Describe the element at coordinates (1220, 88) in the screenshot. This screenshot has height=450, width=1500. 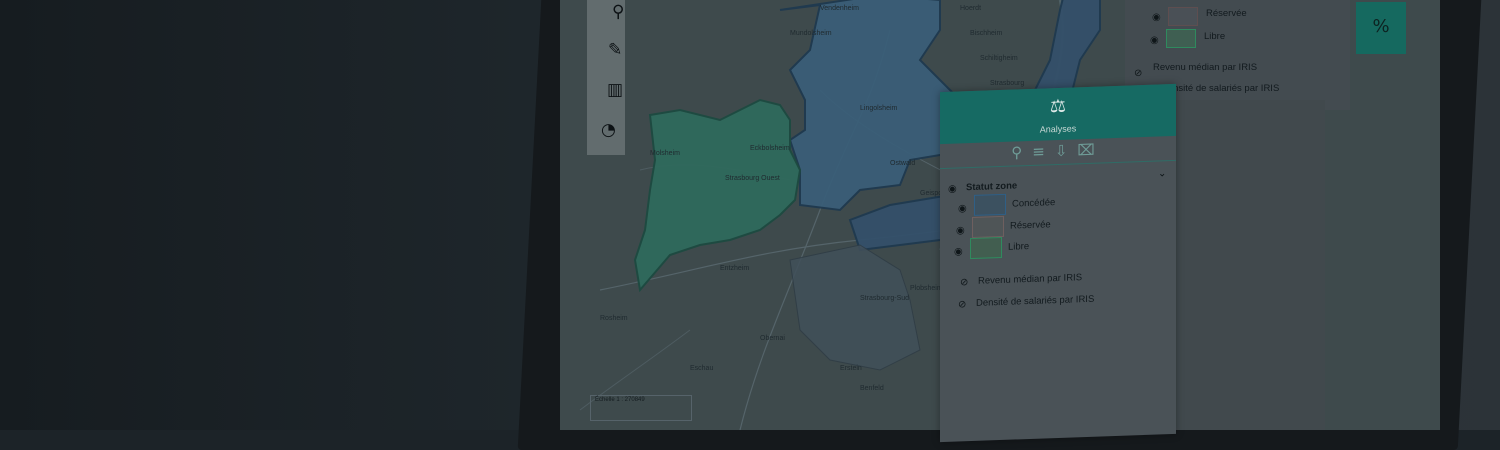
I see `back-layer-densite: Densité de salariés par IRIS` at that location.